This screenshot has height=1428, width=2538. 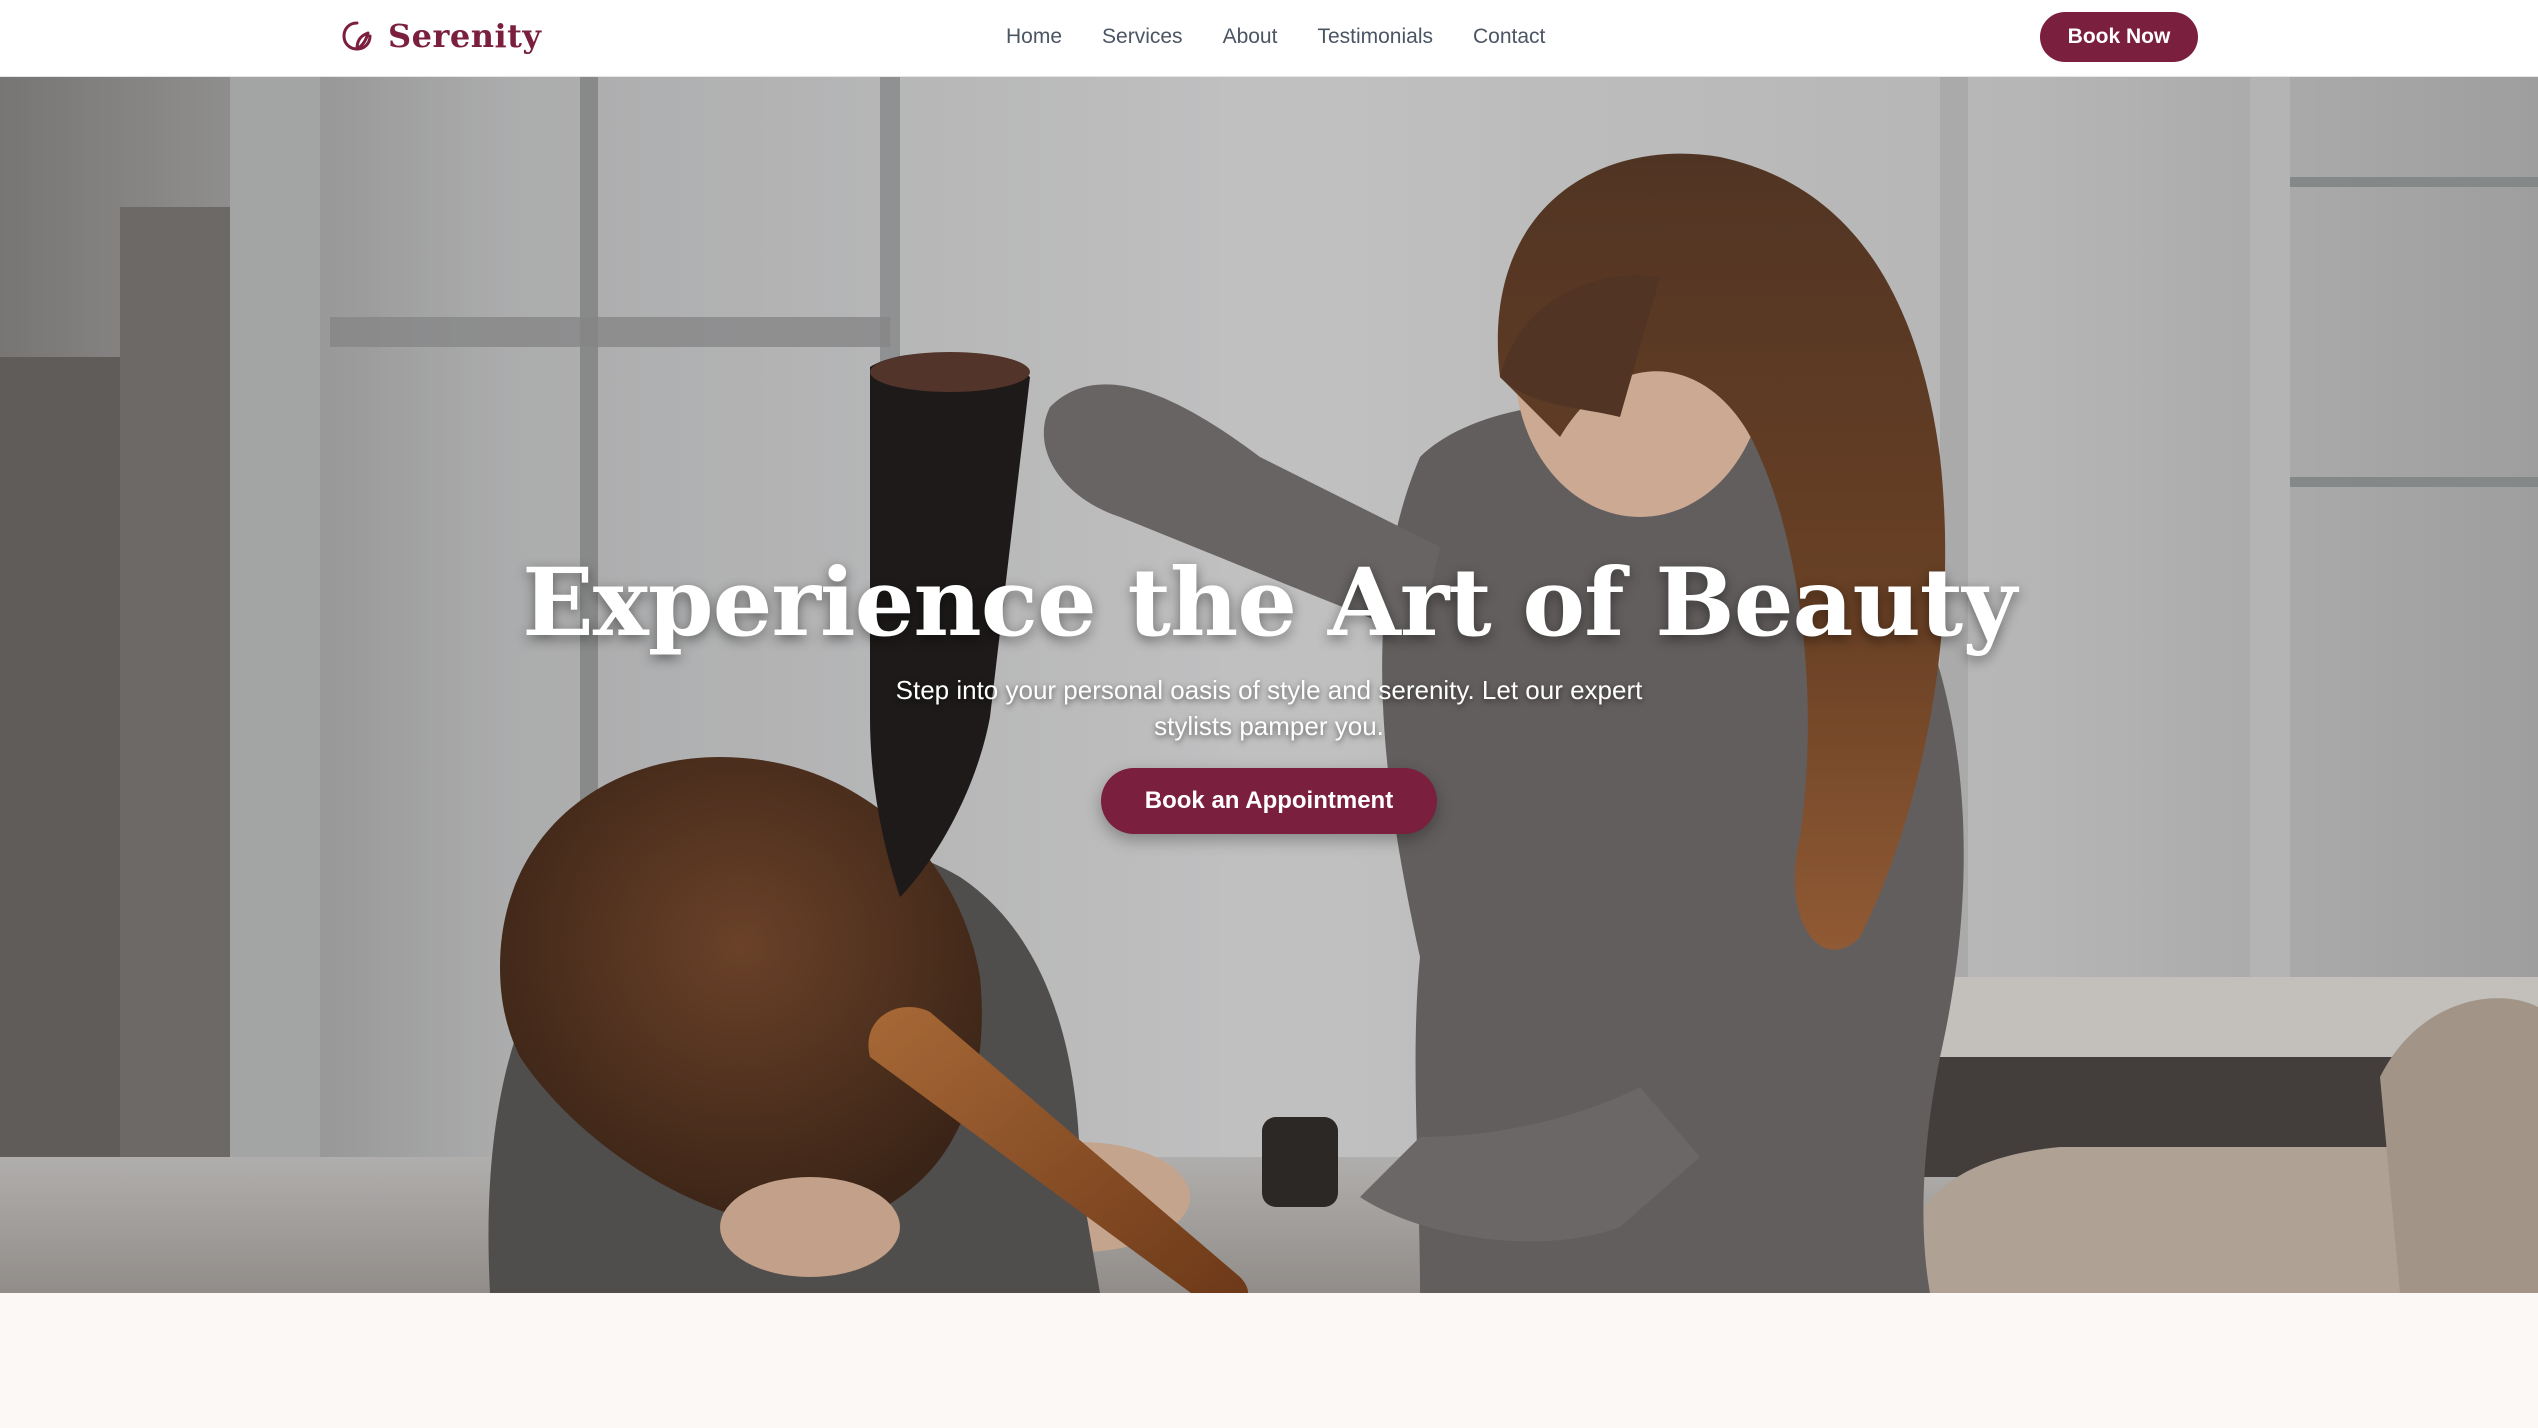 I want to click on brand-name: Serenity, so click(x=465, y=36).